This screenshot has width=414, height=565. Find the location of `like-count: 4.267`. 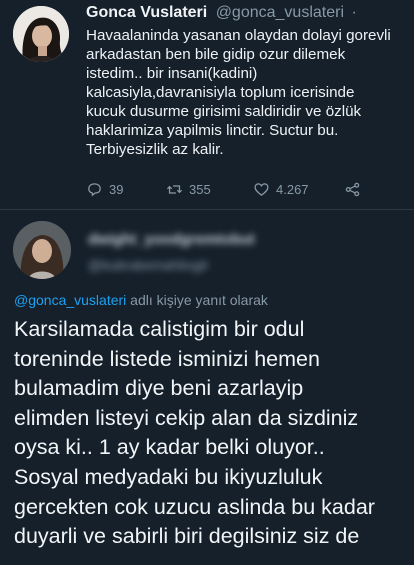

like-count: 4.267 is located at coordinates (292, 189).